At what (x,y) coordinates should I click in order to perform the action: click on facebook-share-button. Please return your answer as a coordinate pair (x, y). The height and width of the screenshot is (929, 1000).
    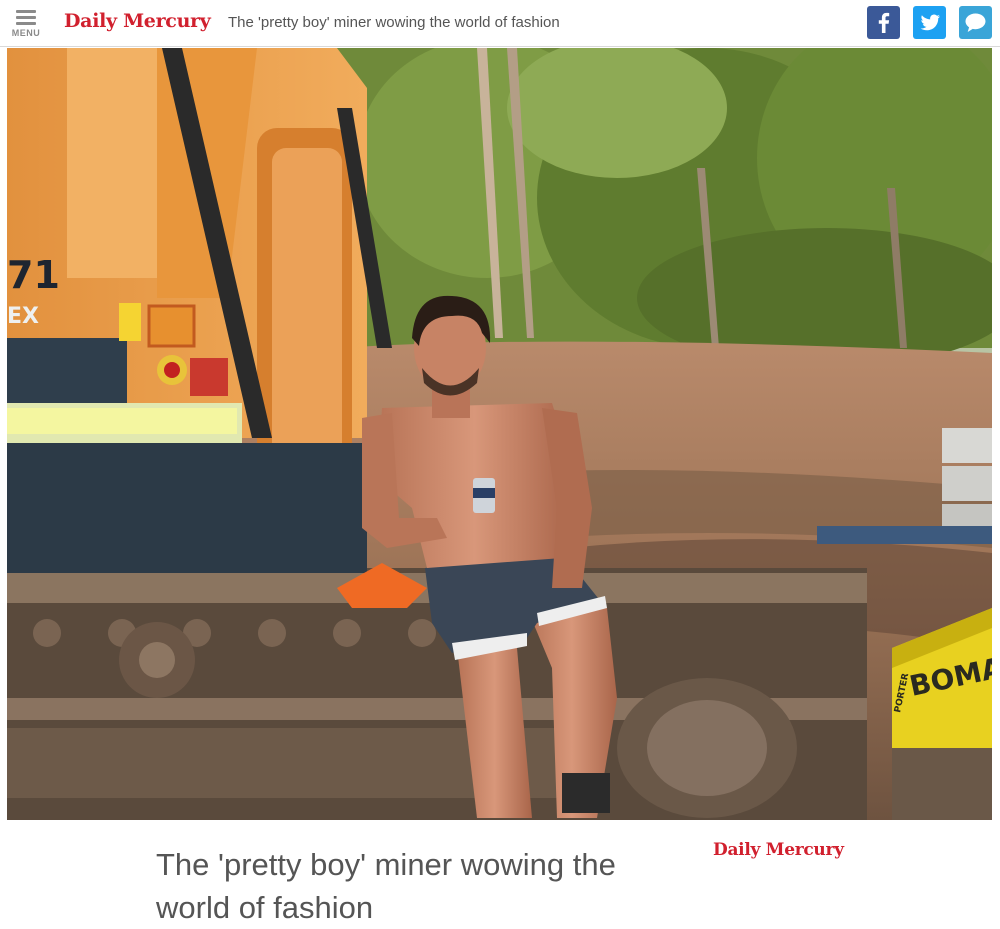
    Looking at the image, I should click on (883, 22).